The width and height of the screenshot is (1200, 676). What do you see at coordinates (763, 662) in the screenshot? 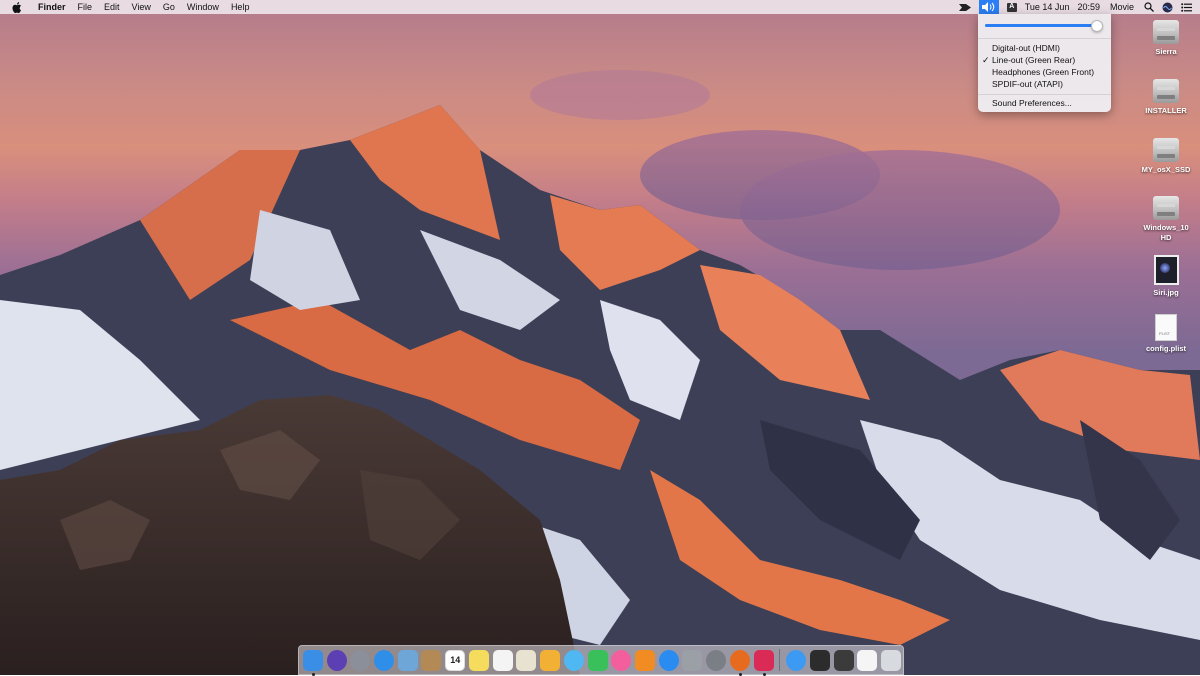
I see `hackintool-icon` at bounding box center [763, 662].